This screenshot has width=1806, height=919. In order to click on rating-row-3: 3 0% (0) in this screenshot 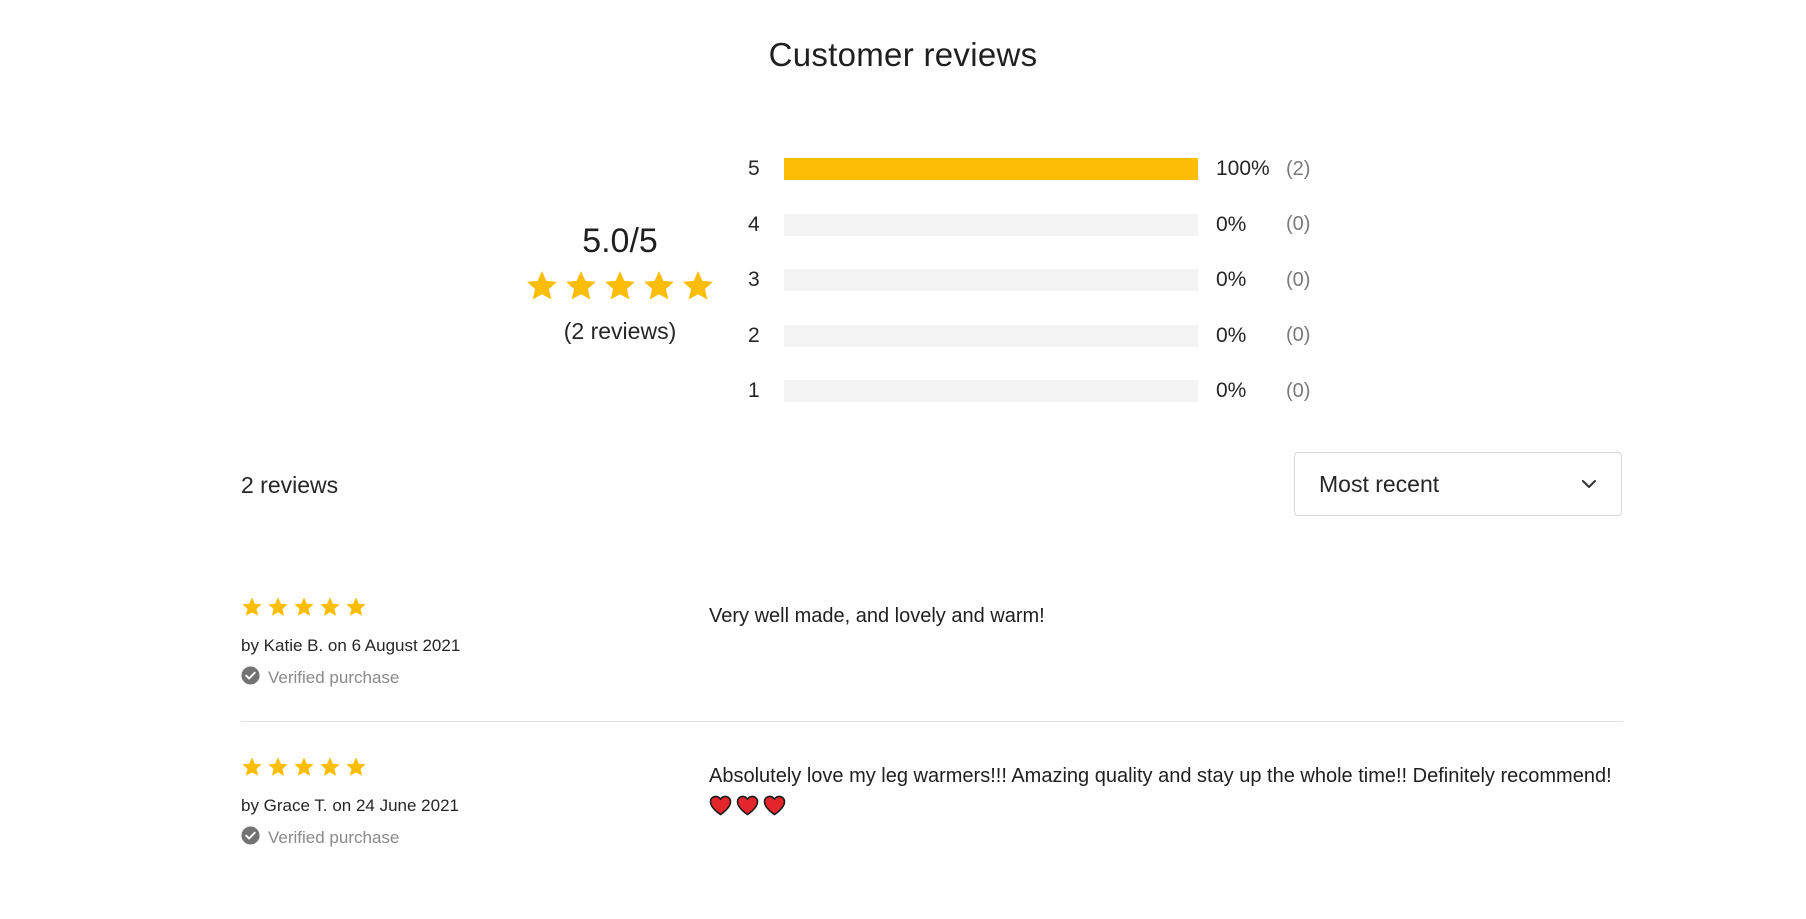, I will do `click(1029, 279)`.